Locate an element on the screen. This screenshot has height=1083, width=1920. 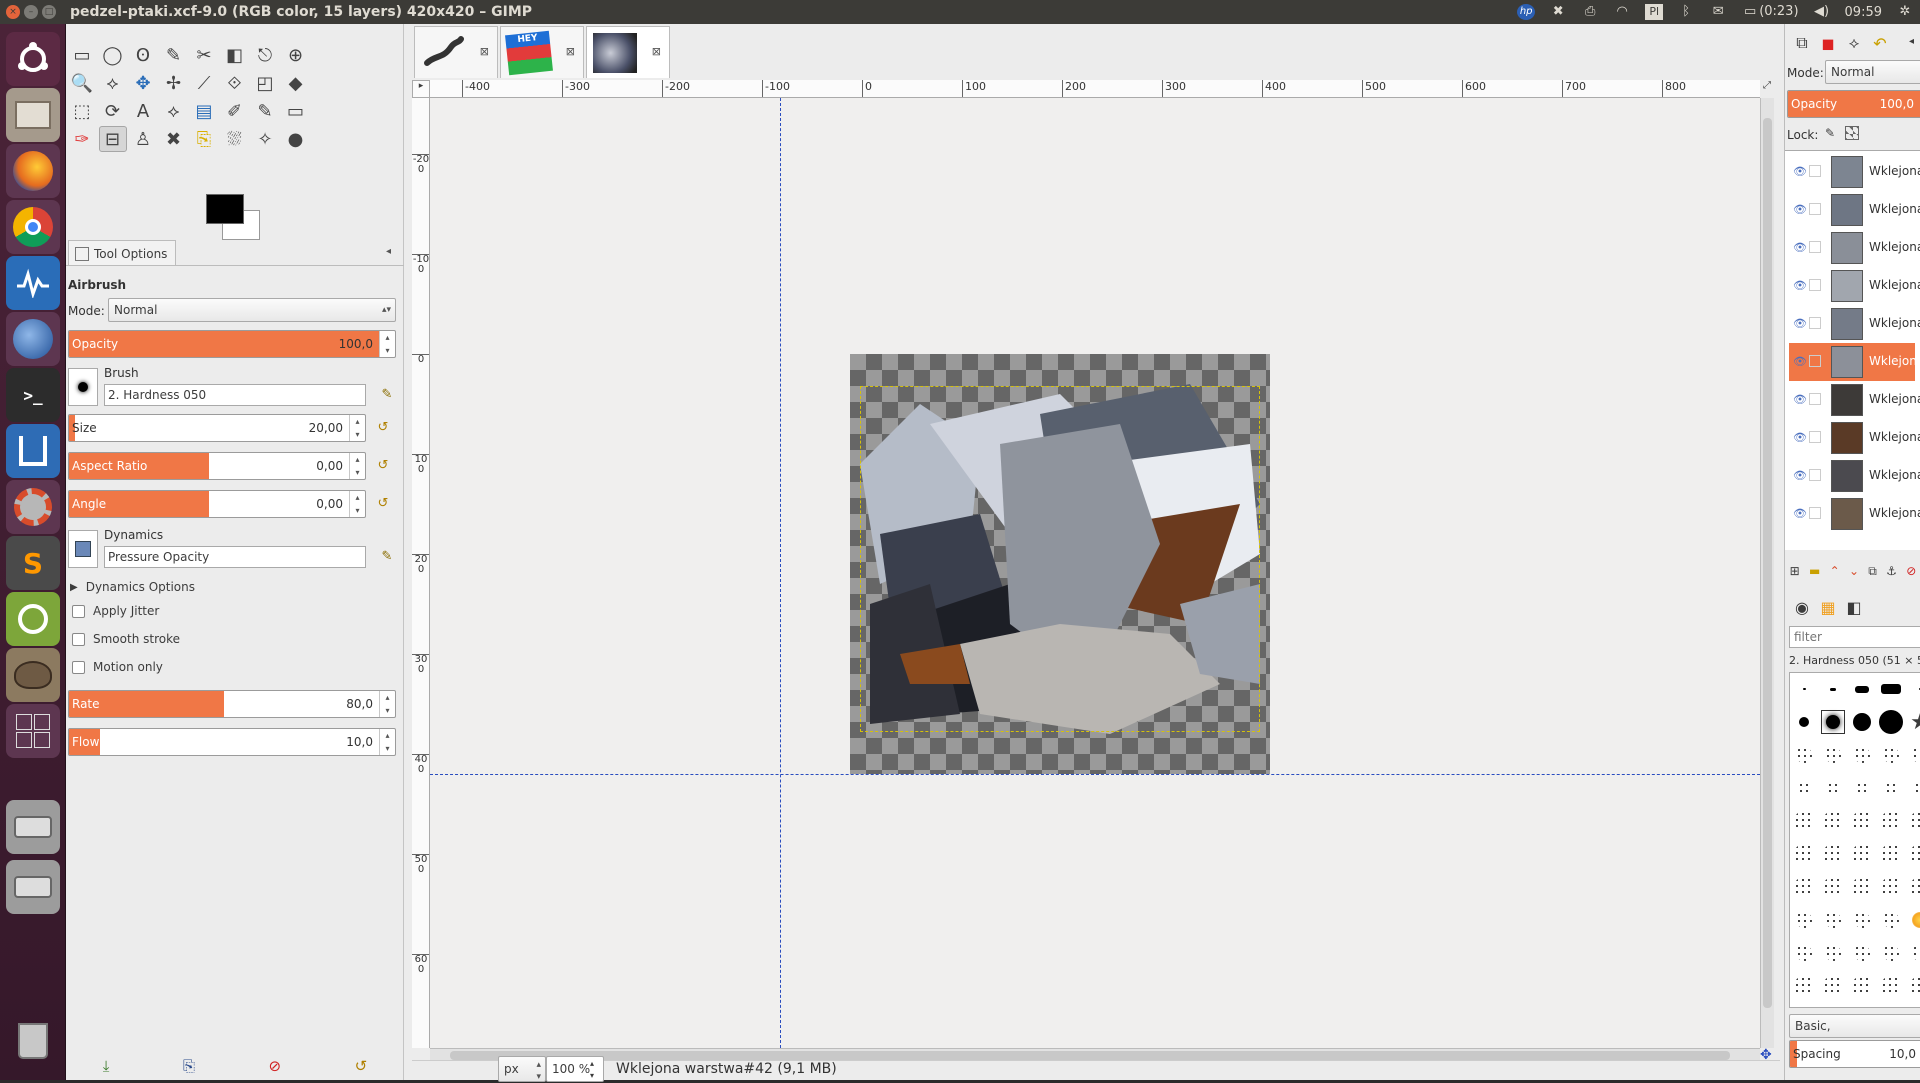
app-icon is located at coordinates (33, 451).